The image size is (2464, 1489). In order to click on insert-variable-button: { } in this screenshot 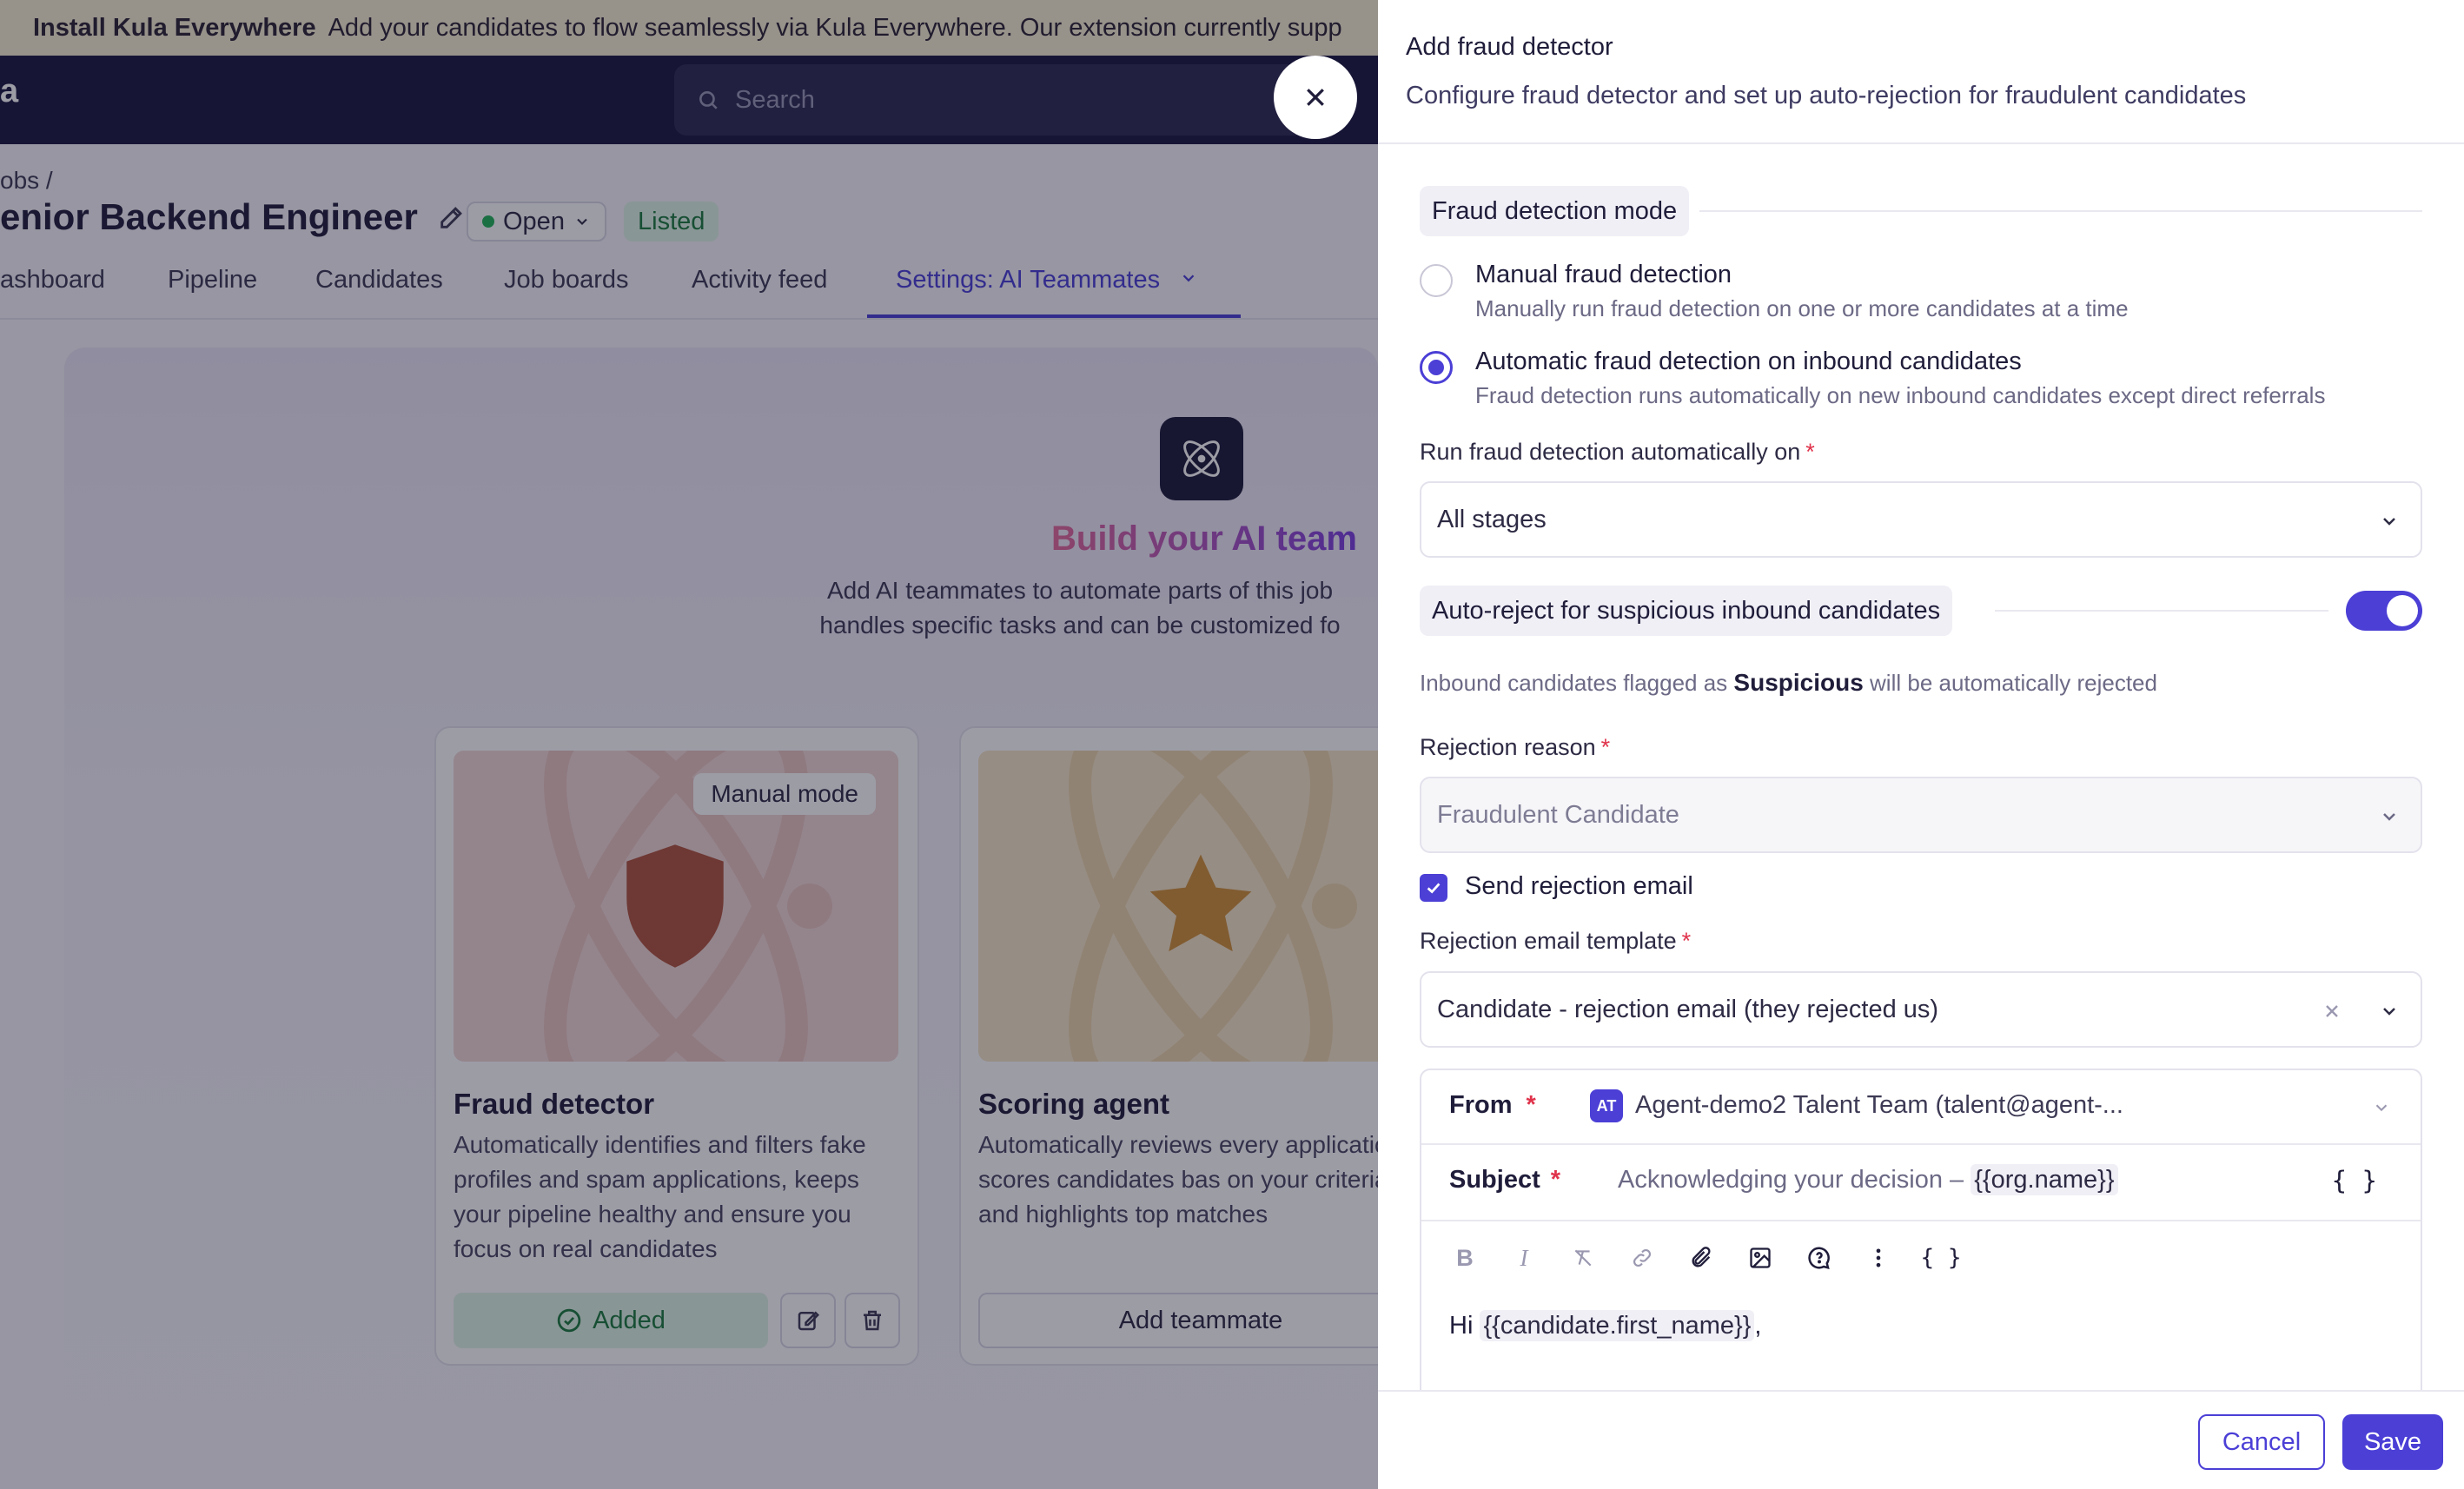, I will do `click(2354, 1181)`.